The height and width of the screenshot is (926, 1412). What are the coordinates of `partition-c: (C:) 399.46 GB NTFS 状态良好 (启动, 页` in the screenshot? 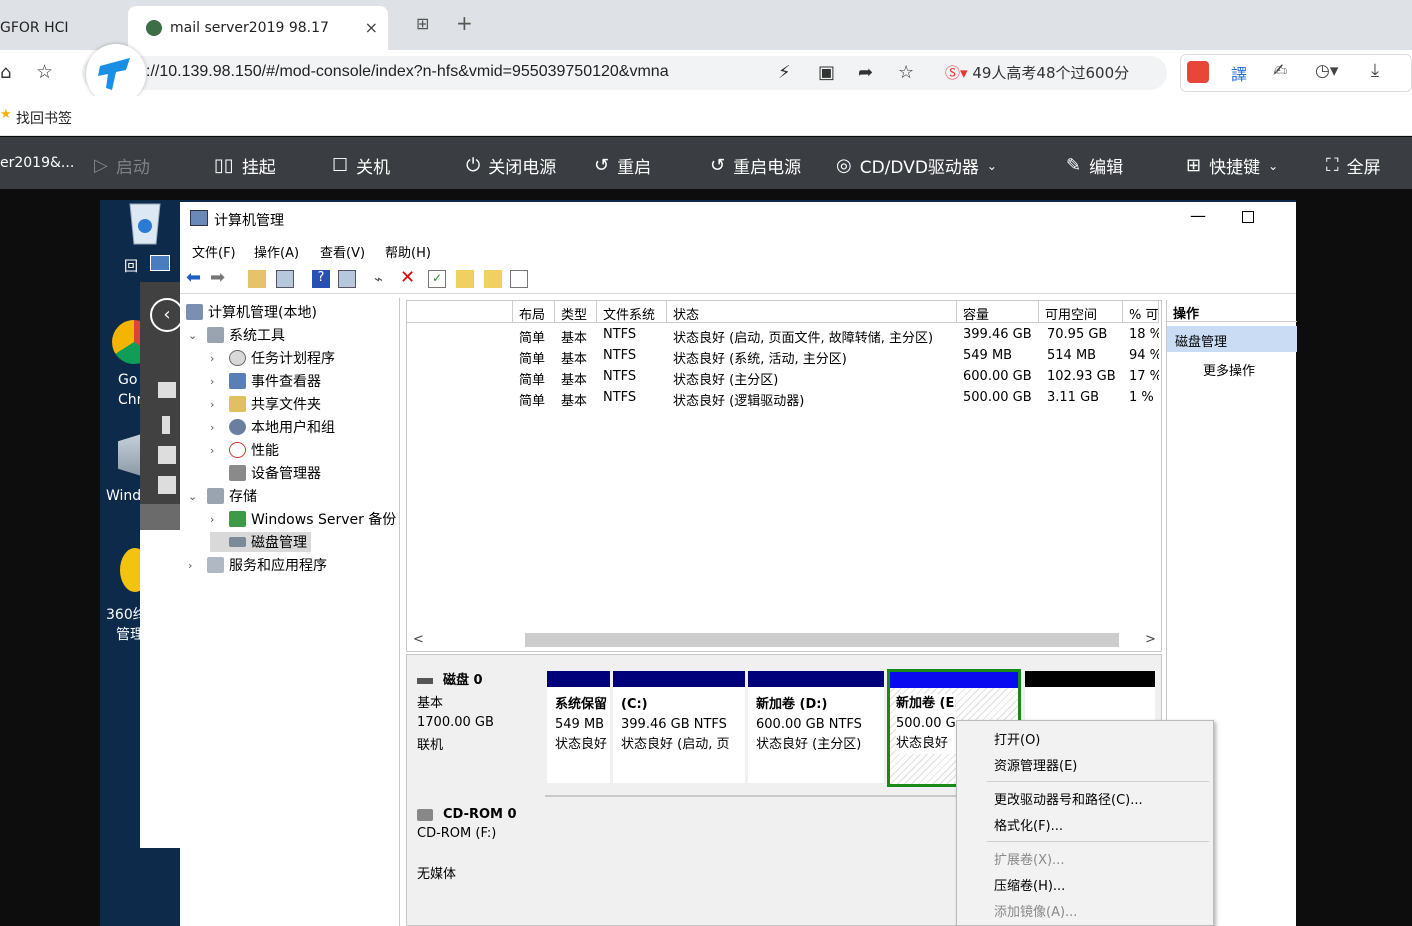 It's located at (679, 727).